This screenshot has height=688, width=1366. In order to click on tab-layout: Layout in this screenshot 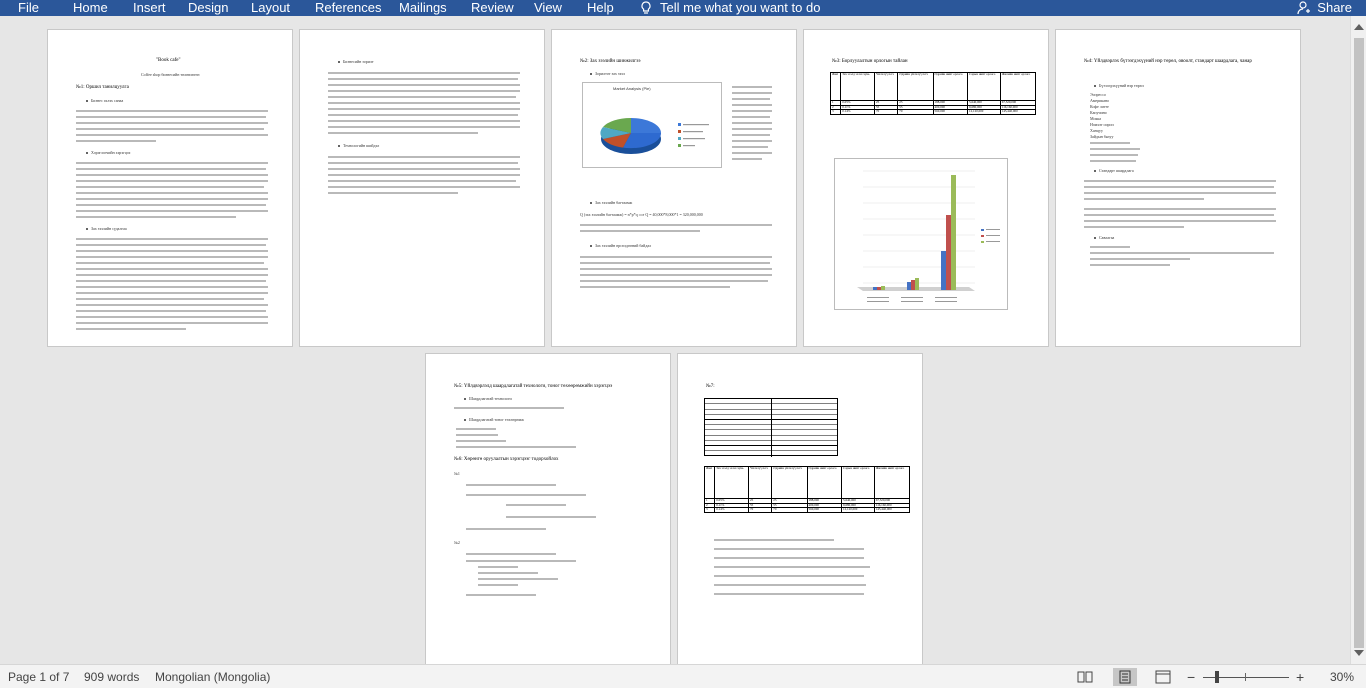, I will do `click(270, 8)`.